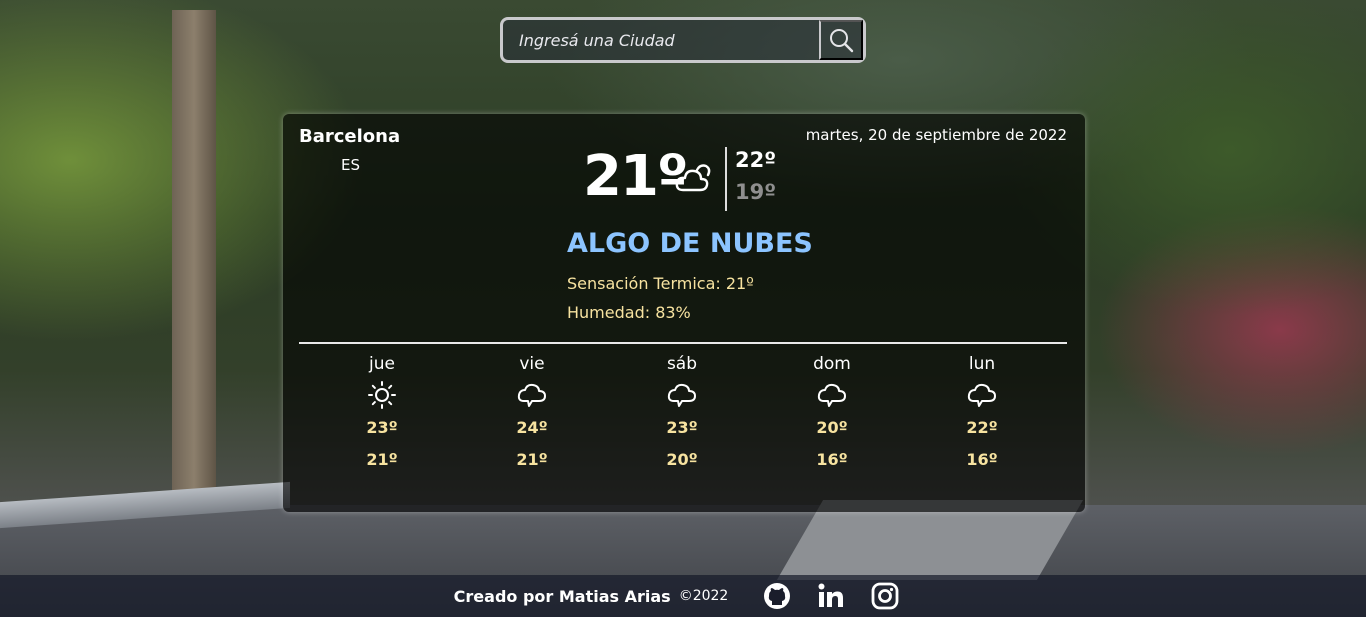 Image resolution: width=1366 pixels, height=617 pixels. What do you see at coordinates (532, 427) in the screenshot?
I see `forecast-max: 24º` at bounding box center [532, 427].